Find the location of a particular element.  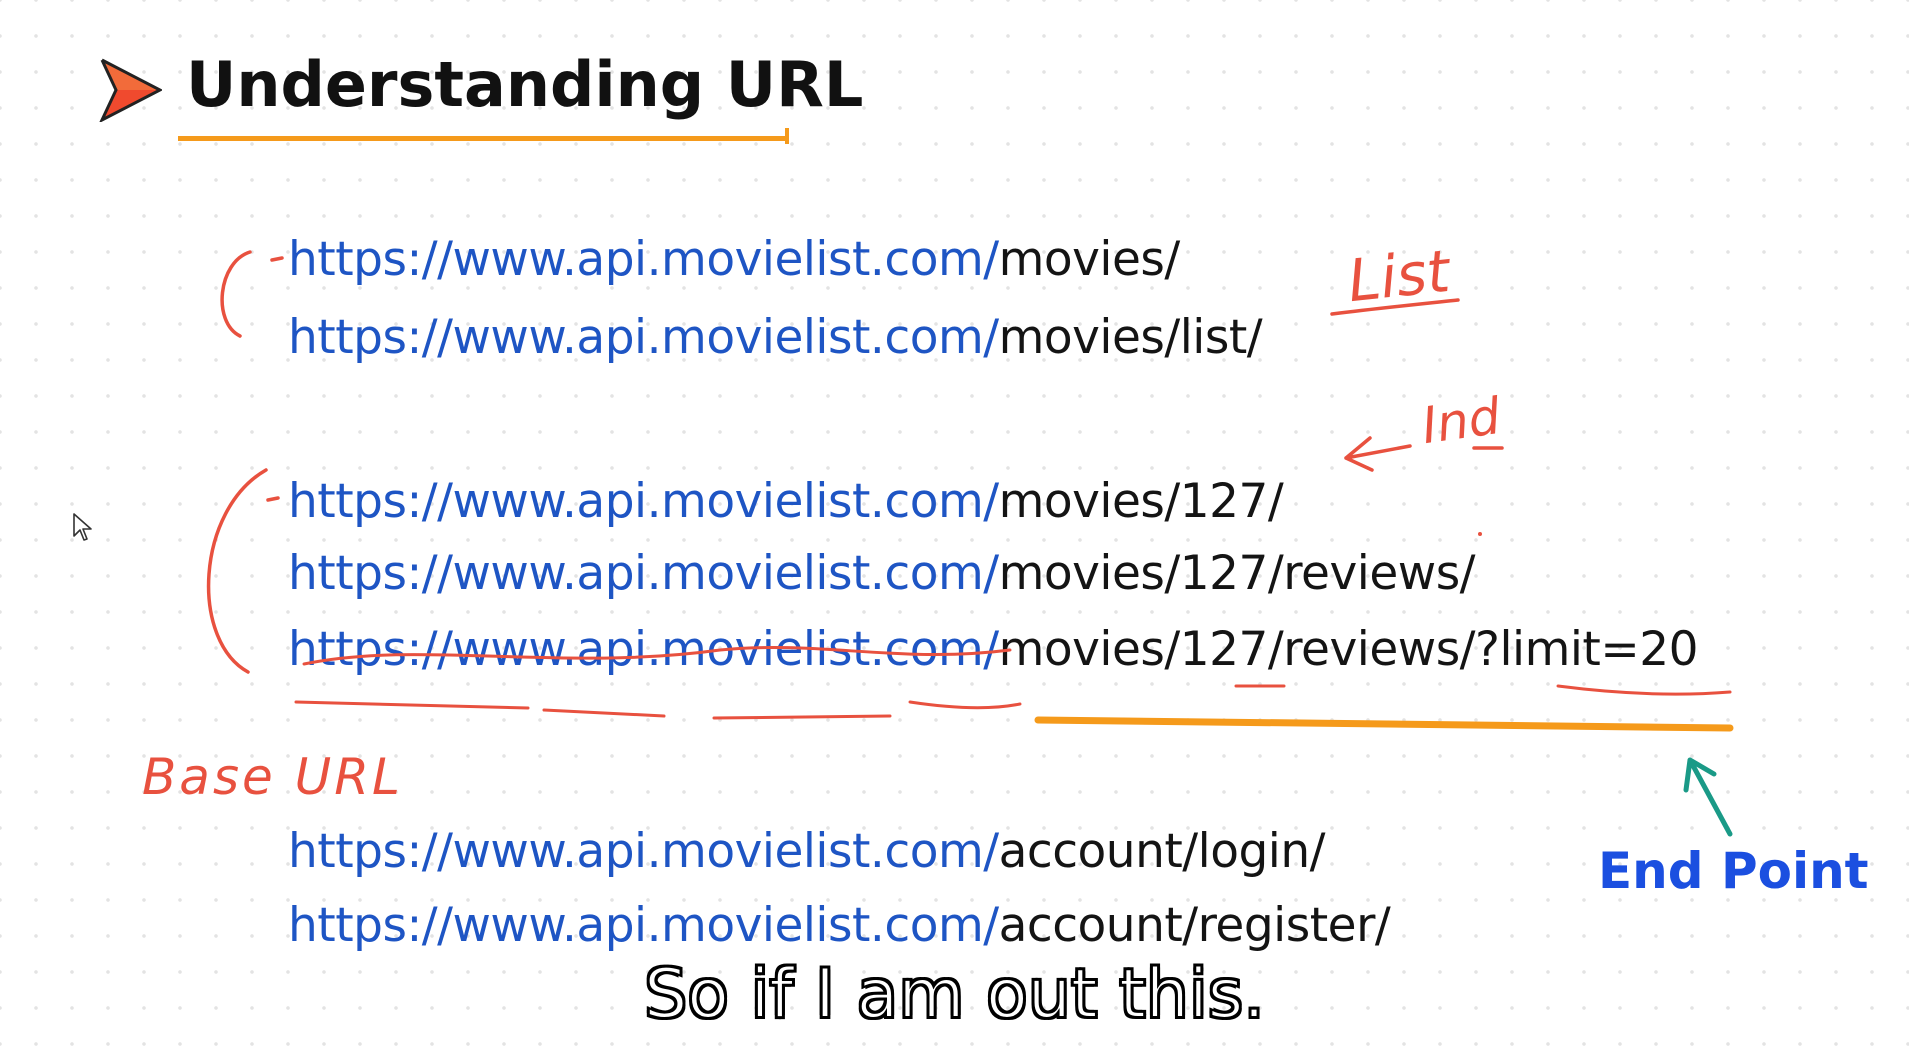

play-arrow-icon is located at coordinates (130, 90).